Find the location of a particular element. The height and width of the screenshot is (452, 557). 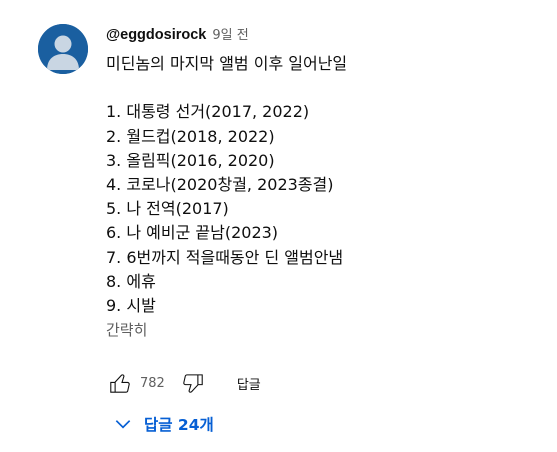

avatar is located at coordinates (63, 49).